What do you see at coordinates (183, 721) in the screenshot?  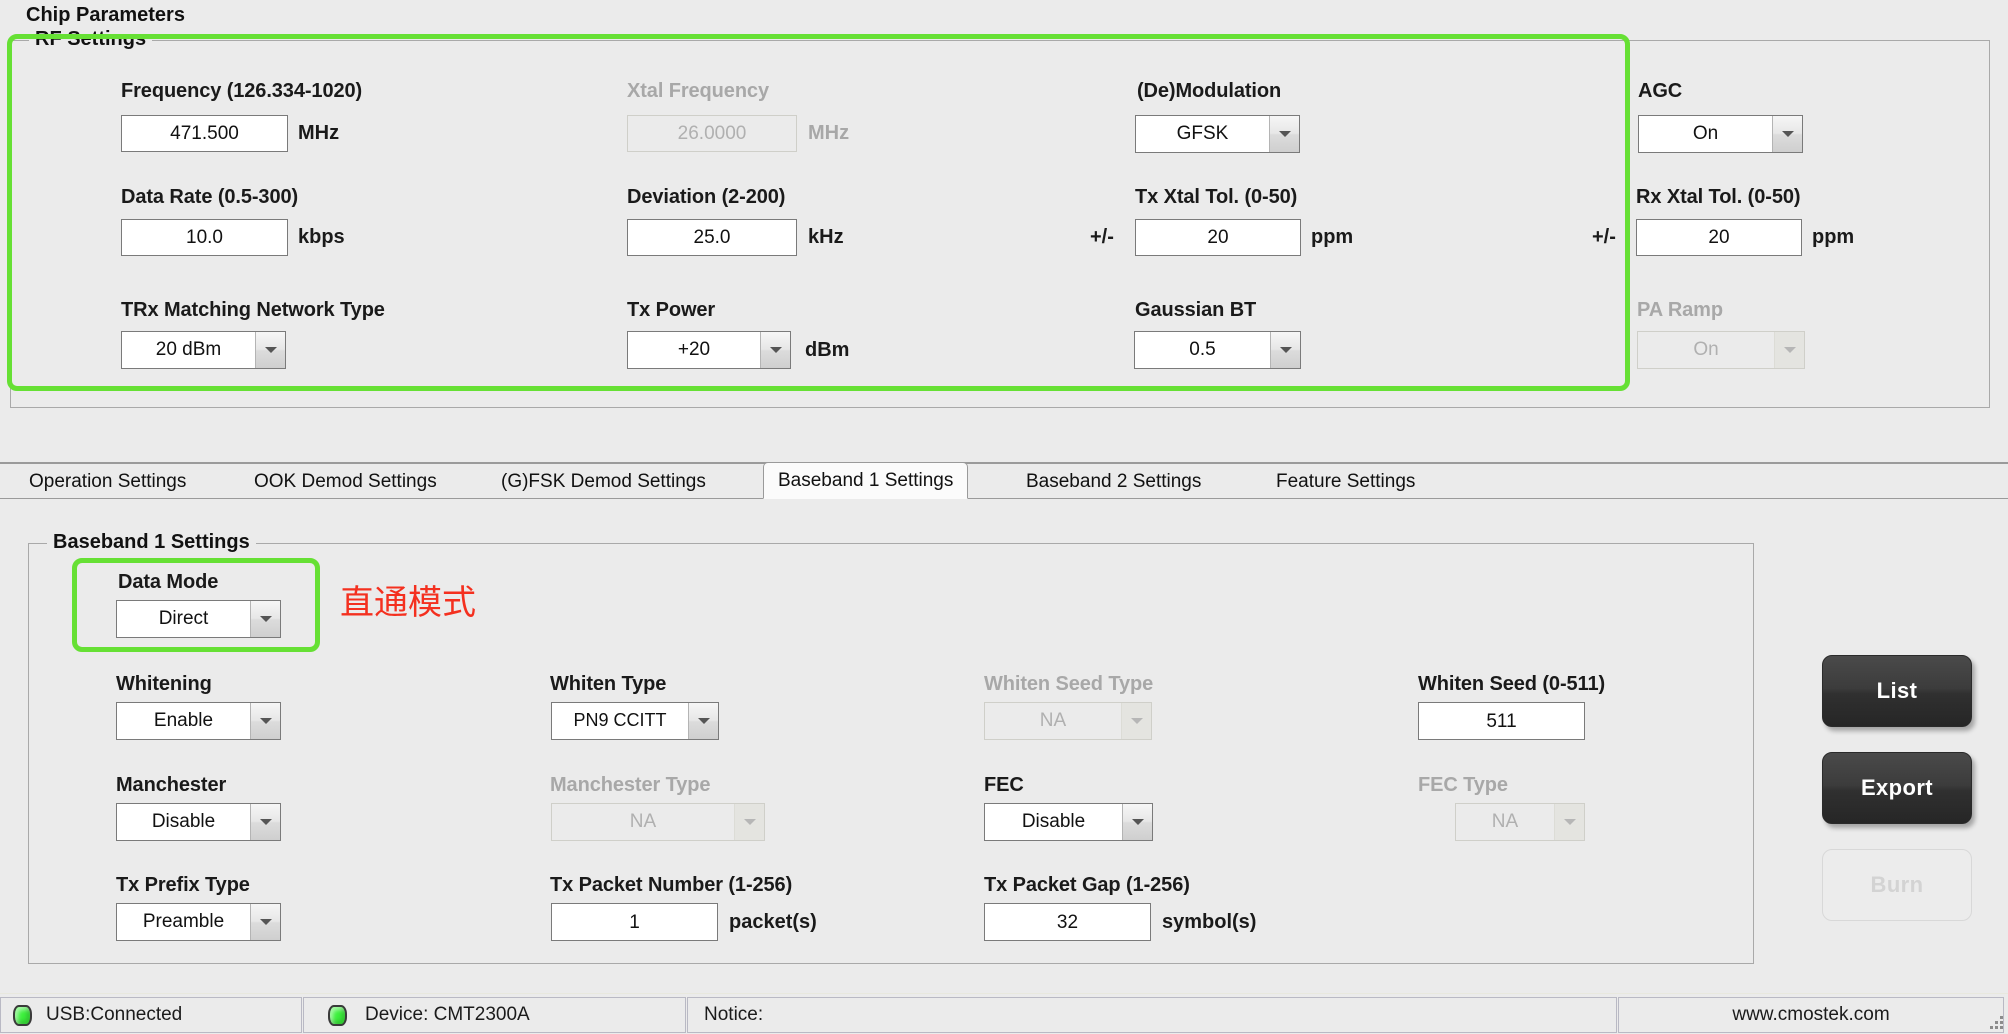 I see `whitening-value: Enable` at bounding box center [183, 721].